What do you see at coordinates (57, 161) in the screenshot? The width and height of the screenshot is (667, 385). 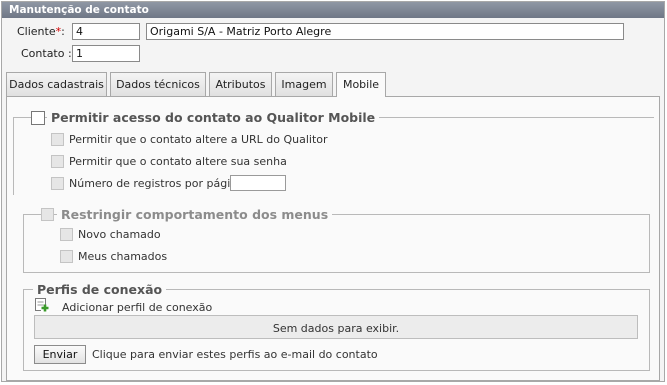 I see `allow-password-change-checkbox` at bounding box center [57, 161].